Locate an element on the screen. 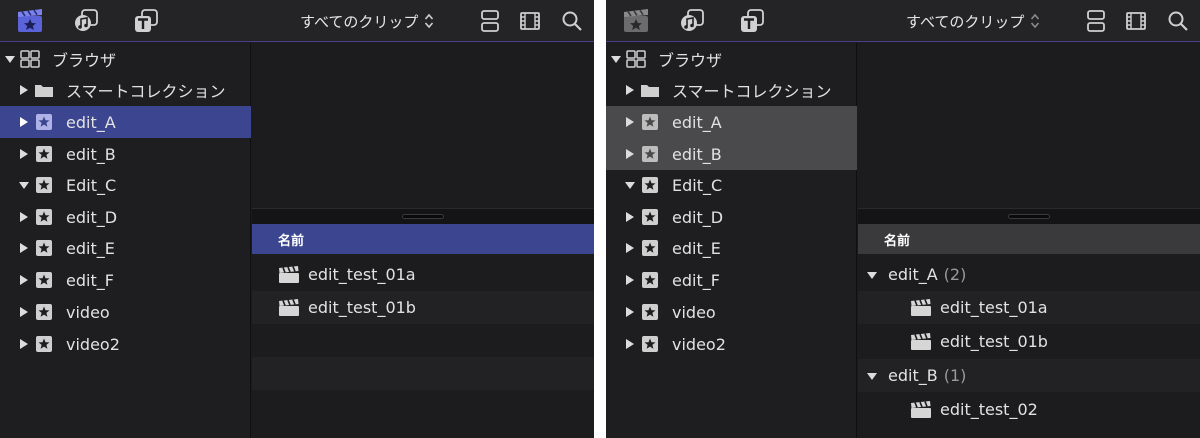 Image resolution: width=1200 pixels, height=438 pixels. group-row-edit-a: edit_A (2) is located at coordinates (1029, 274).